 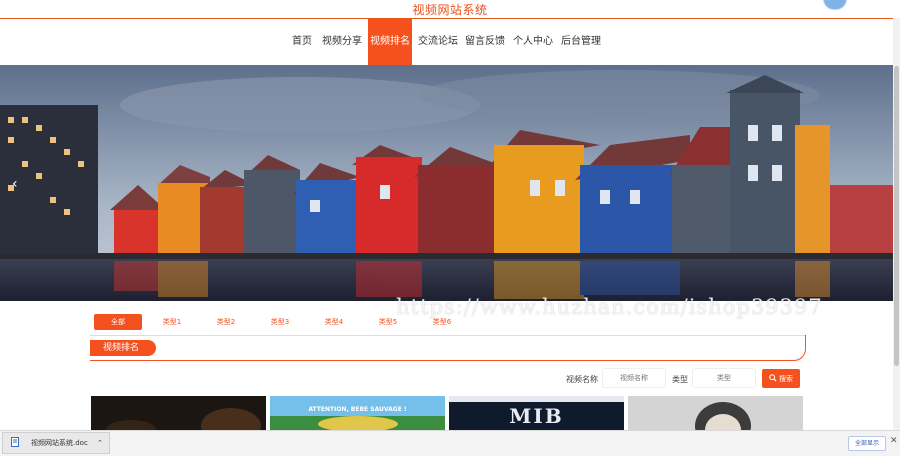 I want to click on tab-type6: 类型6, so click(x=442, y=322).